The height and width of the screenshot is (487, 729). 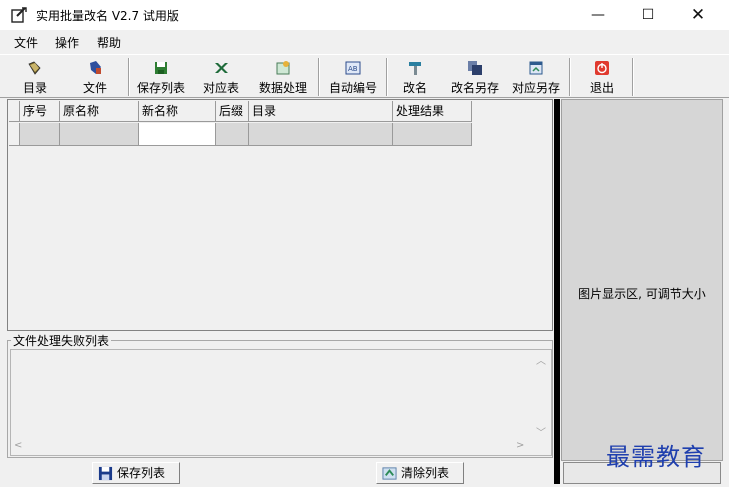 I want to click on dir-label: 目录, so click(x=34, y=88).